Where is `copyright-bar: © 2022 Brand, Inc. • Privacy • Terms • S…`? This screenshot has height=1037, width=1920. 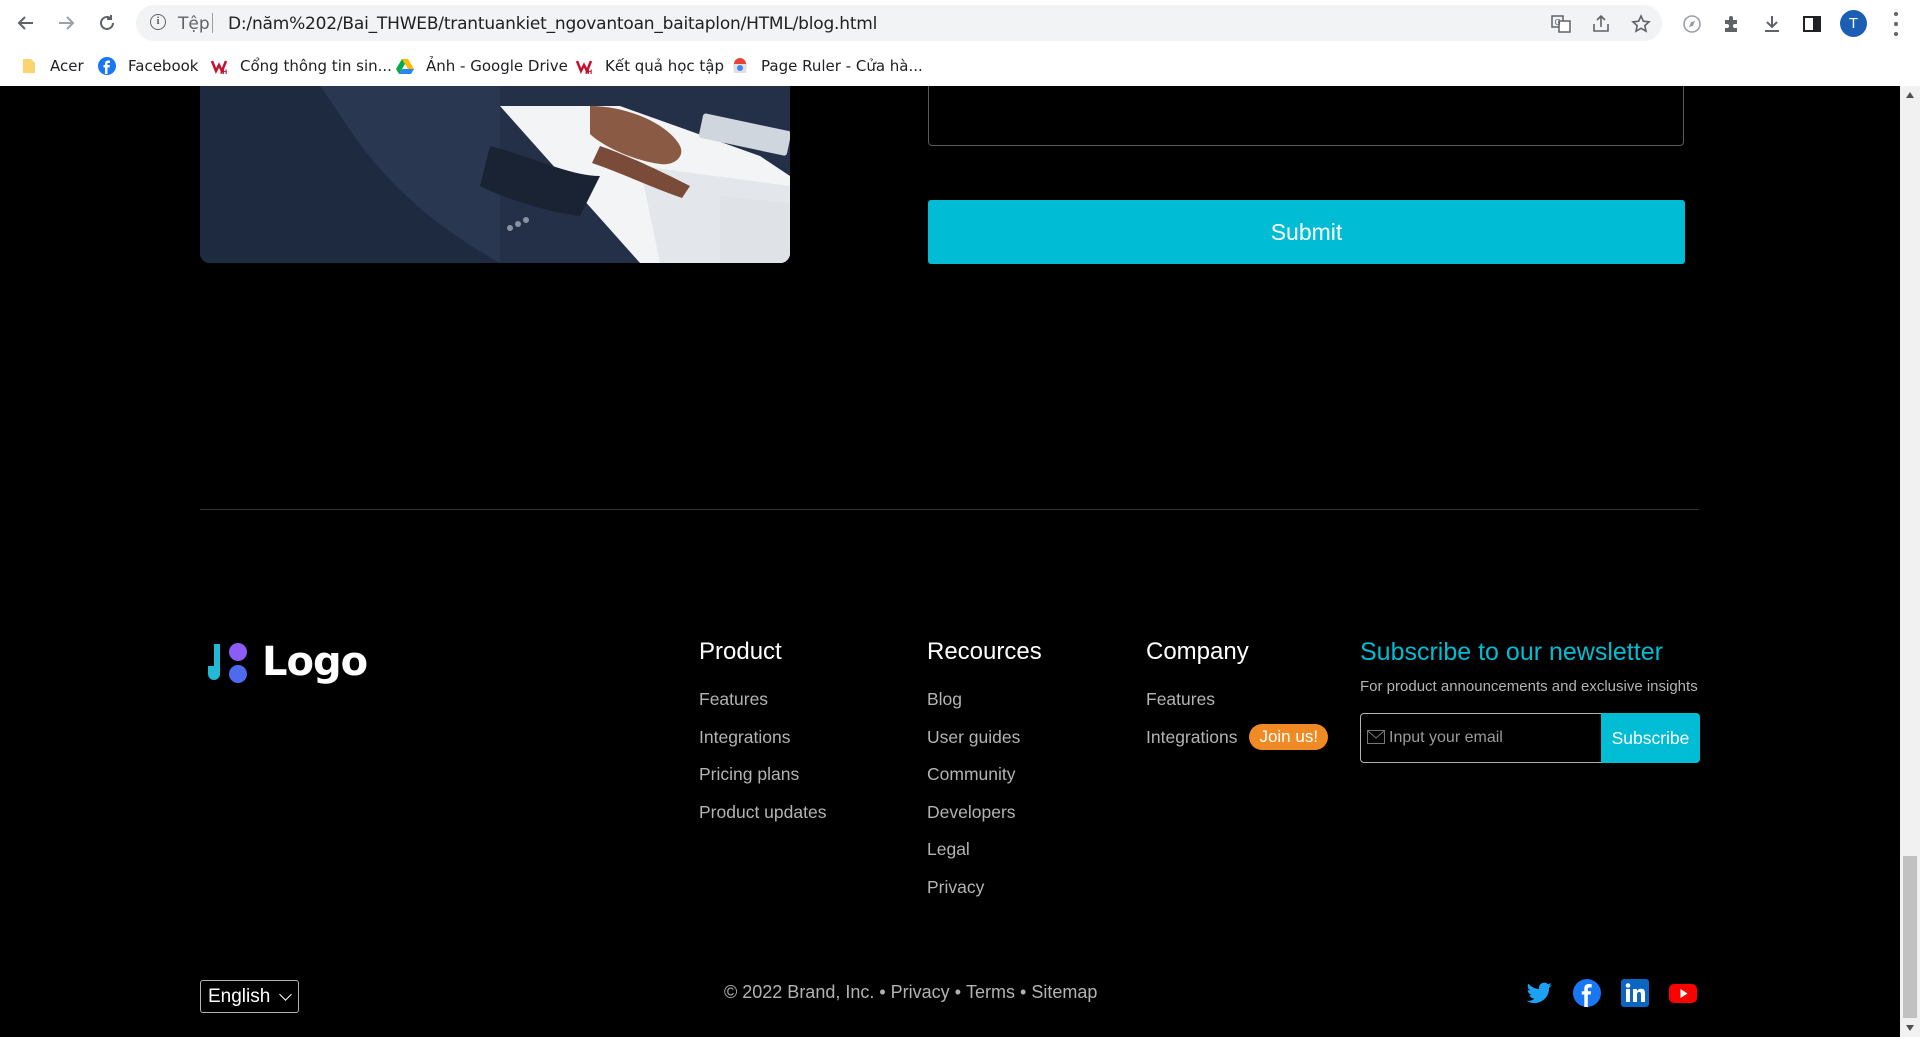
copyright-bar: © 2022 Brand, Inc. • Privacy • Terms • S… is located at coordinates (910, 992).